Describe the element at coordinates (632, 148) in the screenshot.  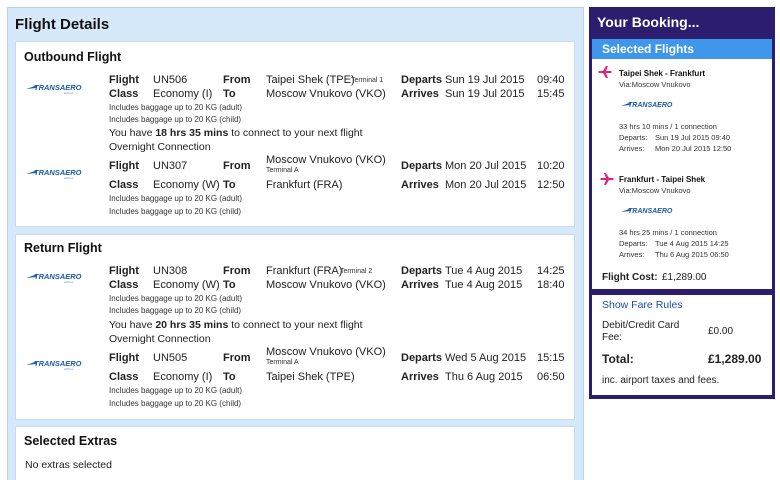
I see `arrives-label: Arrives:` at that location.